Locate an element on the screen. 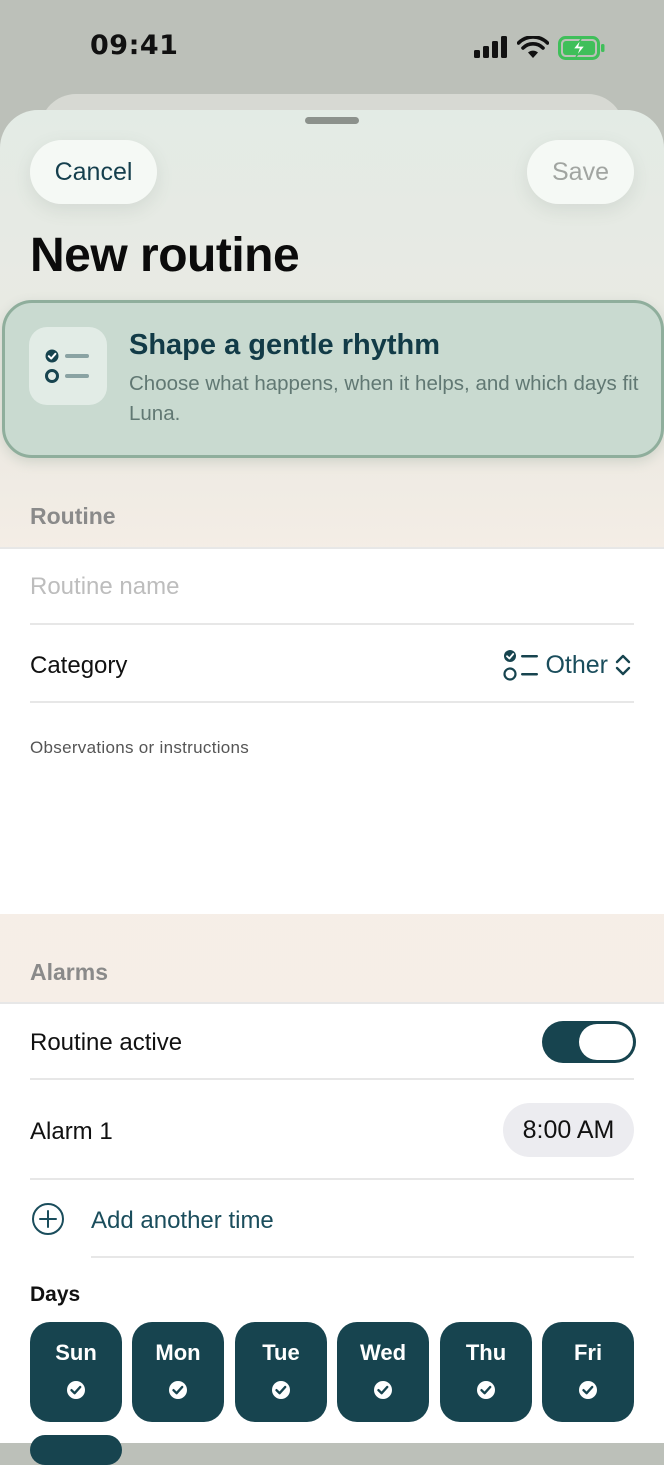  category-value: Other is located at coordinates (576, 664).